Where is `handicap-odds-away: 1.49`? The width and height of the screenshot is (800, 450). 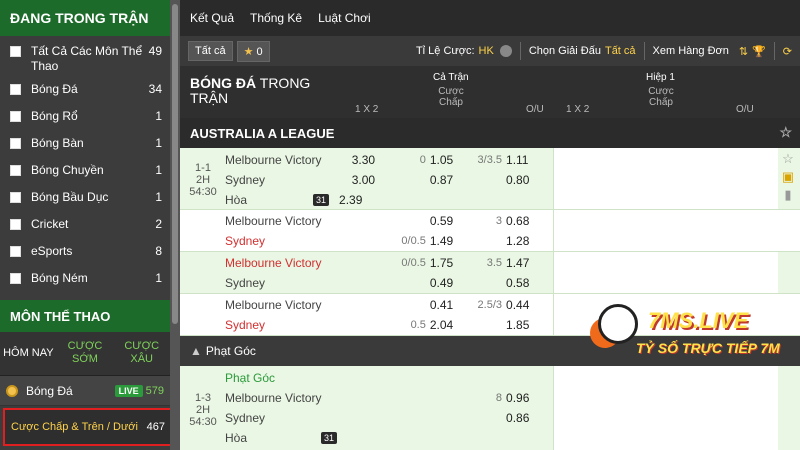 handicap-odds-away: 1.49 is located at coordinates (449, 241).